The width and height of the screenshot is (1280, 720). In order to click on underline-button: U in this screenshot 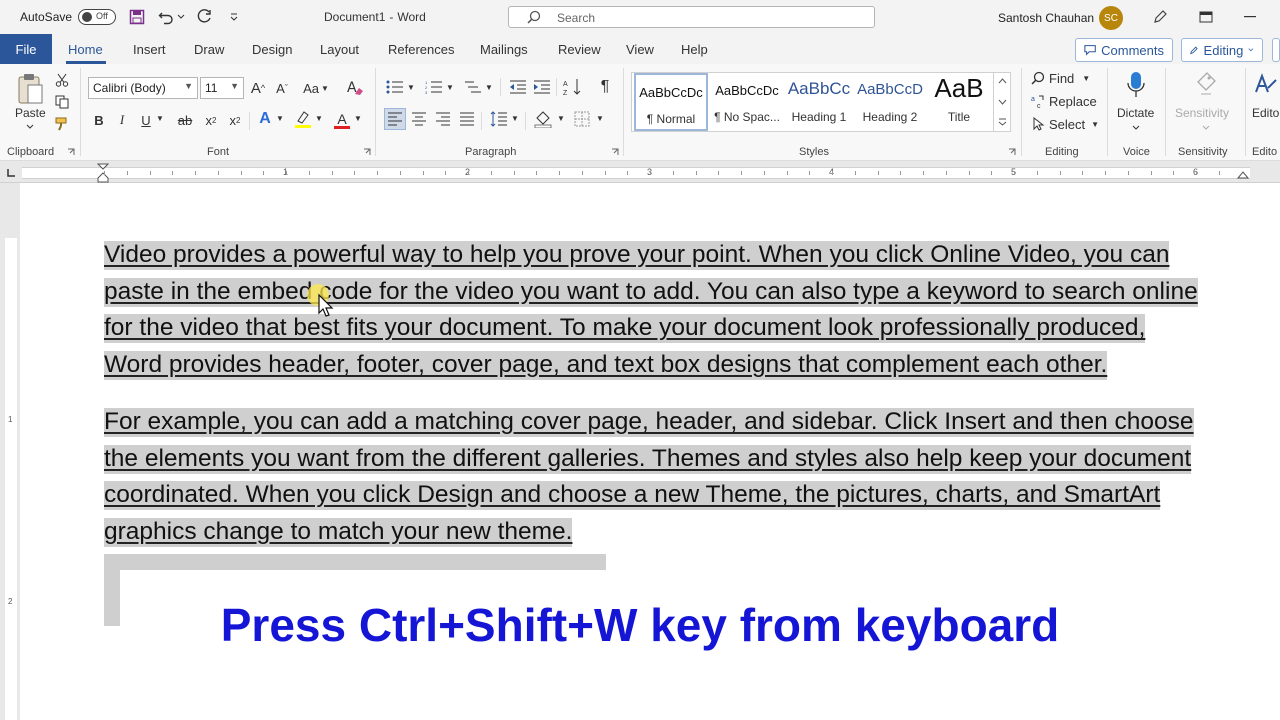, I will do `click(146, 120)`.